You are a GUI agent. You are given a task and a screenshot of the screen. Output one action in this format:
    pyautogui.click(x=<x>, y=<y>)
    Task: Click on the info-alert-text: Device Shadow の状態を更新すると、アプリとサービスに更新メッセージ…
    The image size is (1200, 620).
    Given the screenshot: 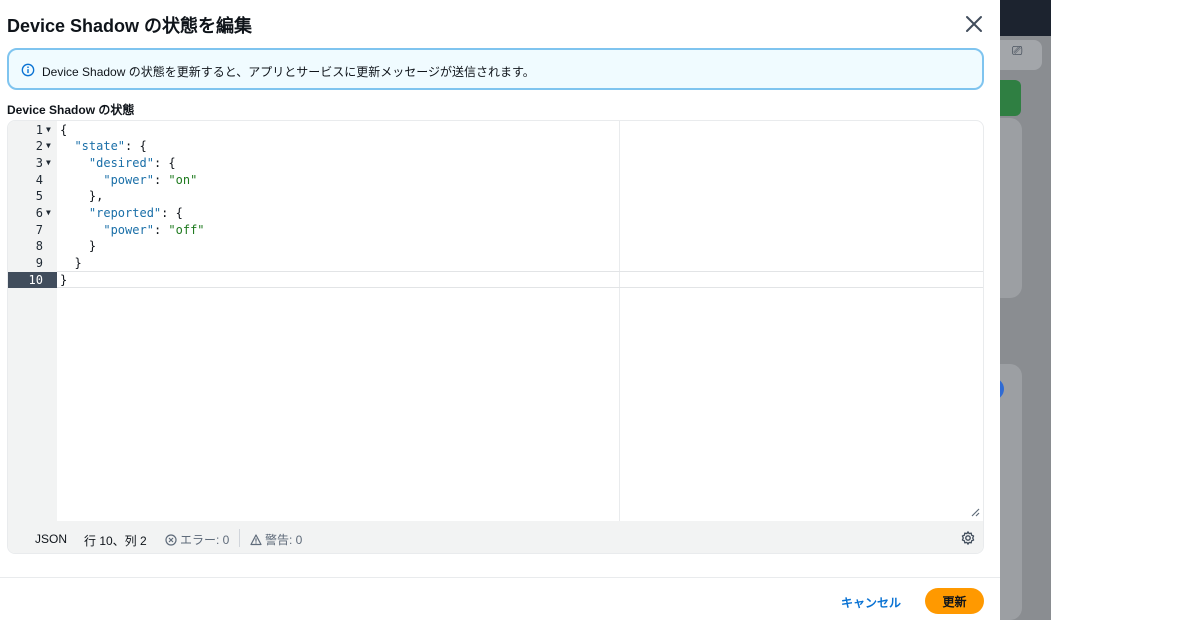 What is the action you would take?
    pyautogui.click(x=288, y=72)
    